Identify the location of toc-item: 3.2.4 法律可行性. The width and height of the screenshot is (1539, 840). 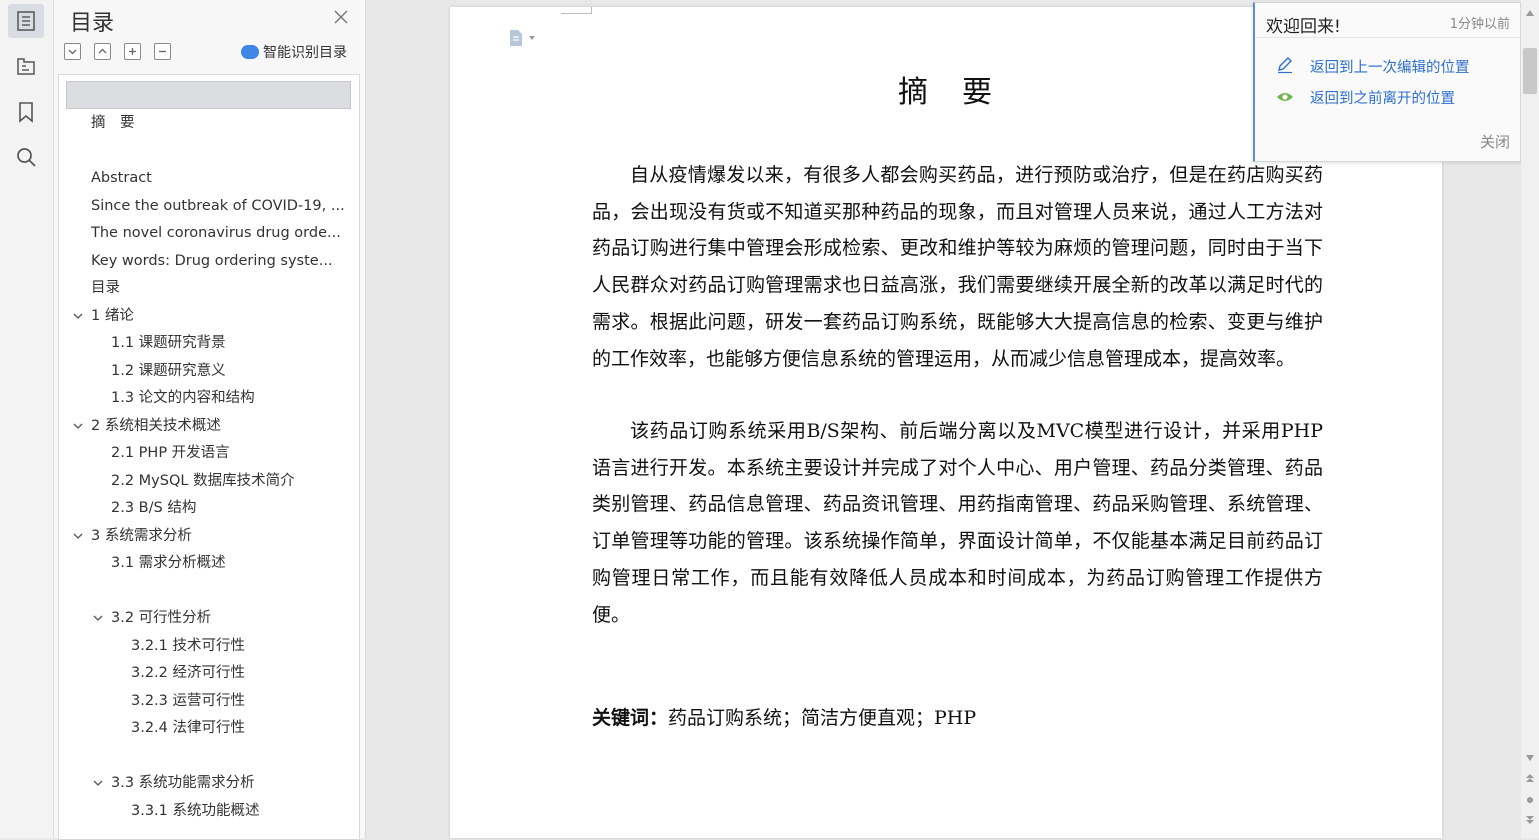
(188, 728).